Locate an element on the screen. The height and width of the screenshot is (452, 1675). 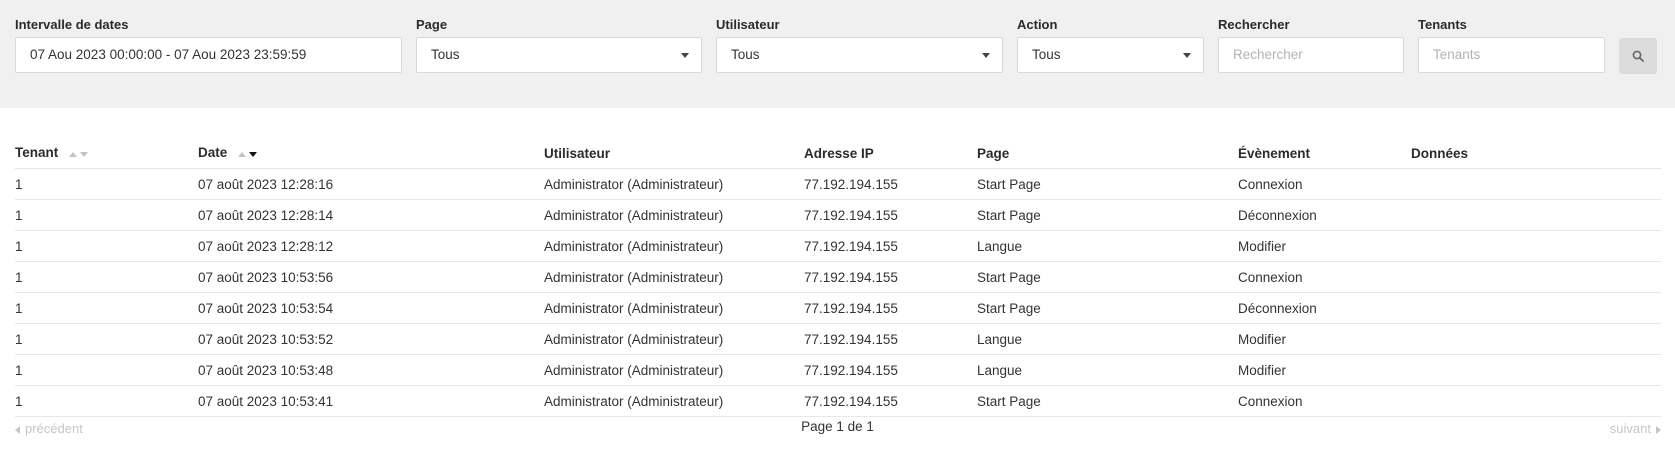
user-filter-select: Tous is located at coordinates (859, 55).